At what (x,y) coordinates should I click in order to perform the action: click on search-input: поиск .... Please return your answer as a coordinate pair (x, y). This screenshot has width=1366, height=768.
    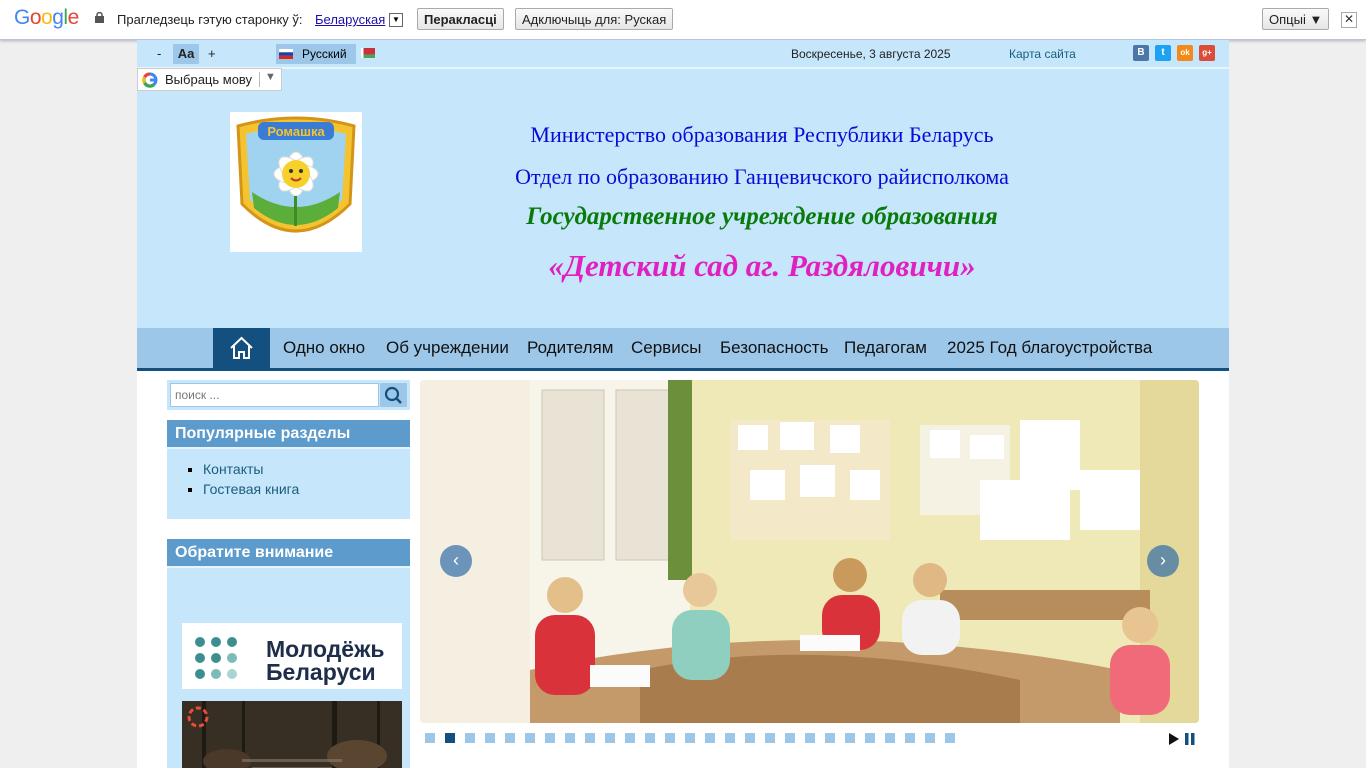
    Looking at the image, I should click on (274, 395).